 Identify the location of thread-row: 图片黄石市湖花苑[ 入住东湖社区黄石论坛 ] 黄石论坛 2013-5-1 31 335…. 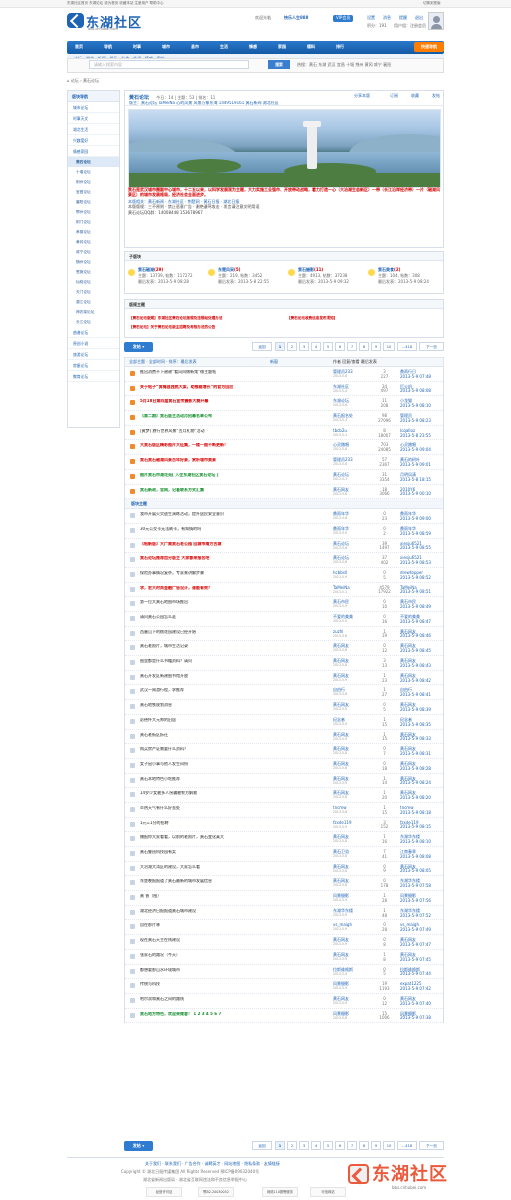
(284, 477).